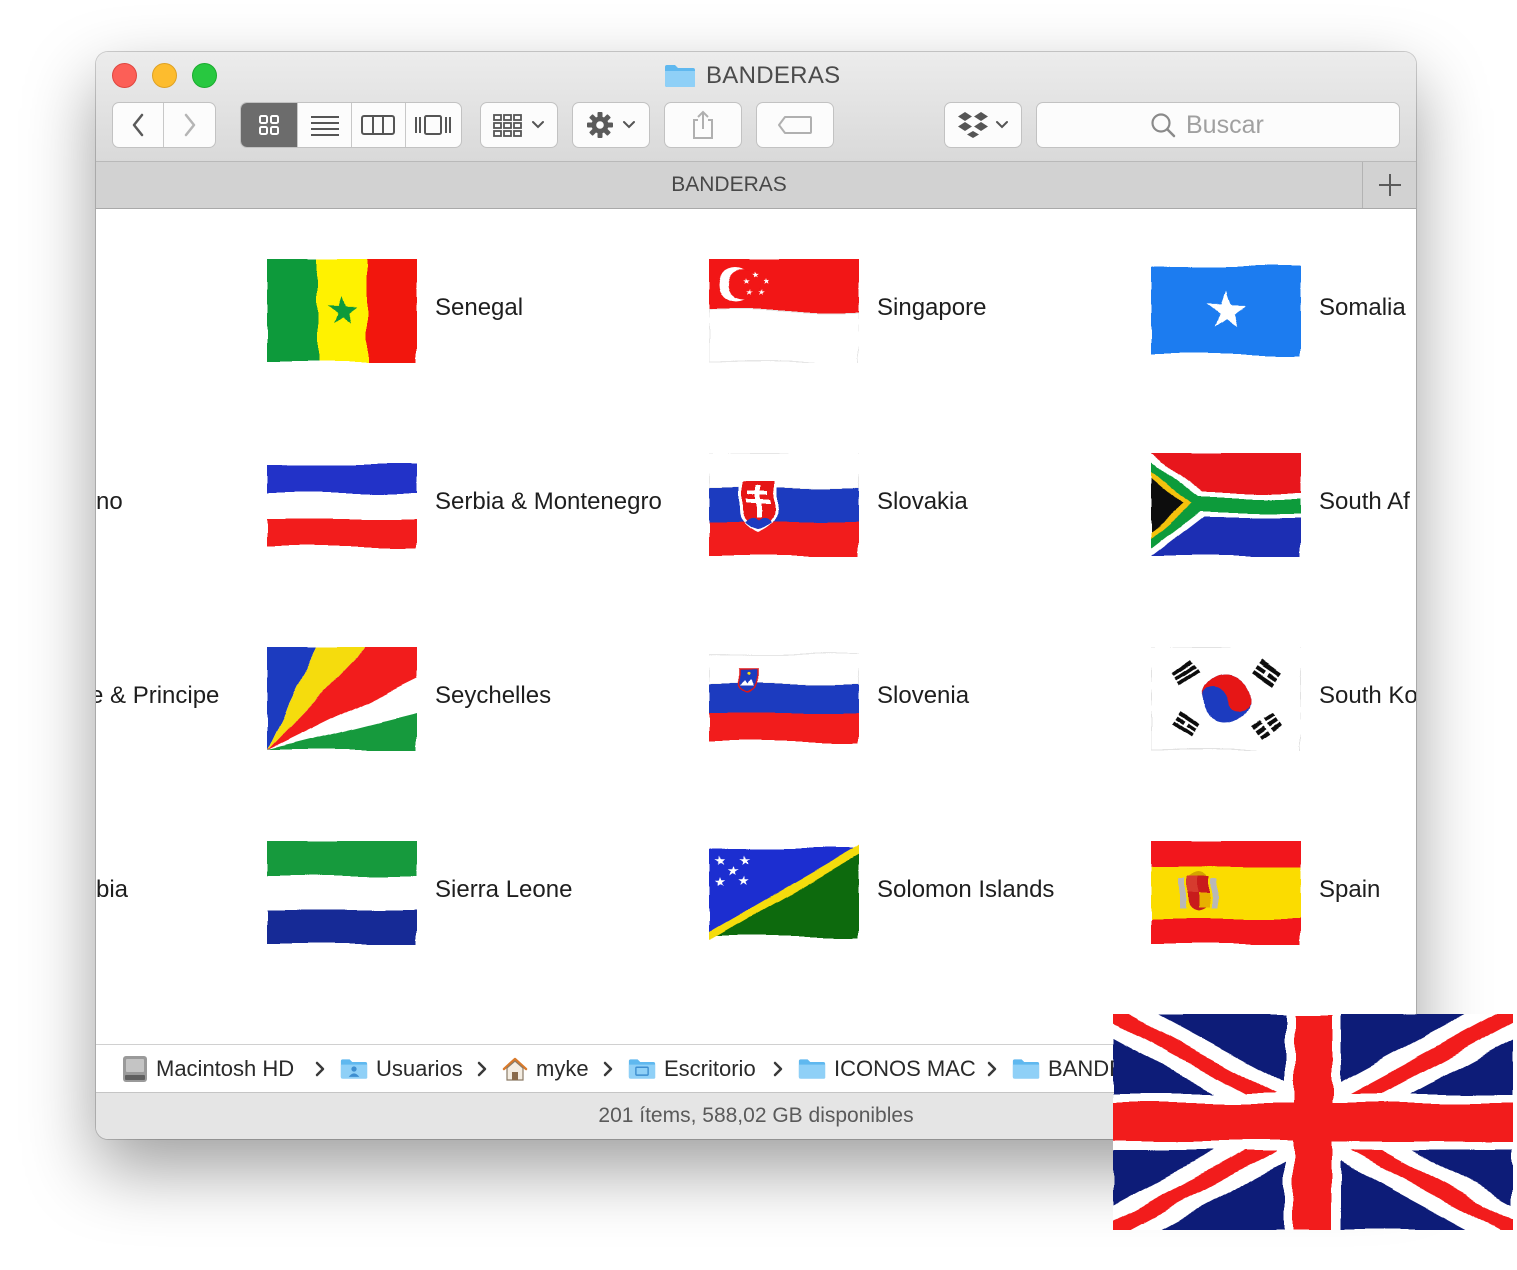 This screenshot has width=1517, height=1270. Describe the element at coordinates (1226, 893) in the screenshot. I see `spain-flag-icon` at that location.